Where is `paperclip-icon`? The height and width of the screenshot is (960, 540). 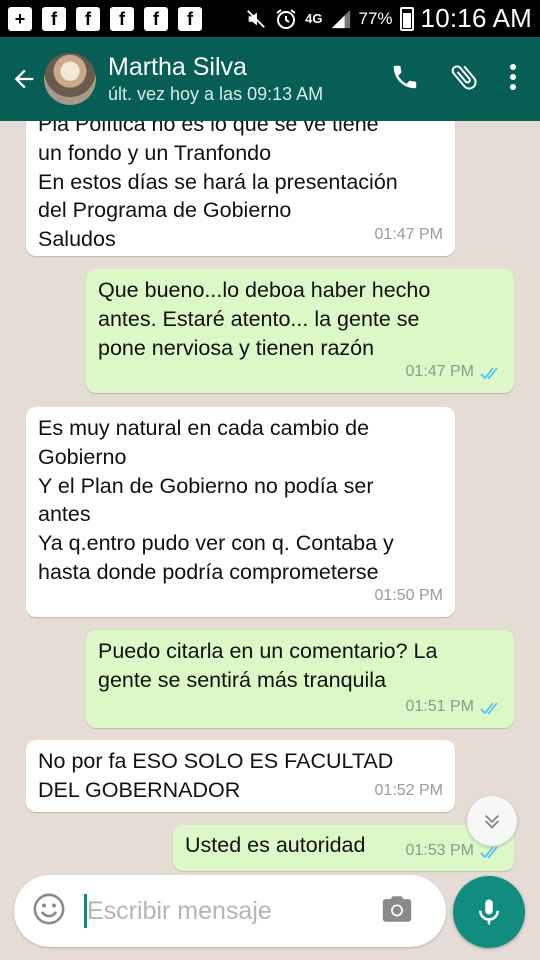 paperclip-icon is located at coordinates (464, 77).